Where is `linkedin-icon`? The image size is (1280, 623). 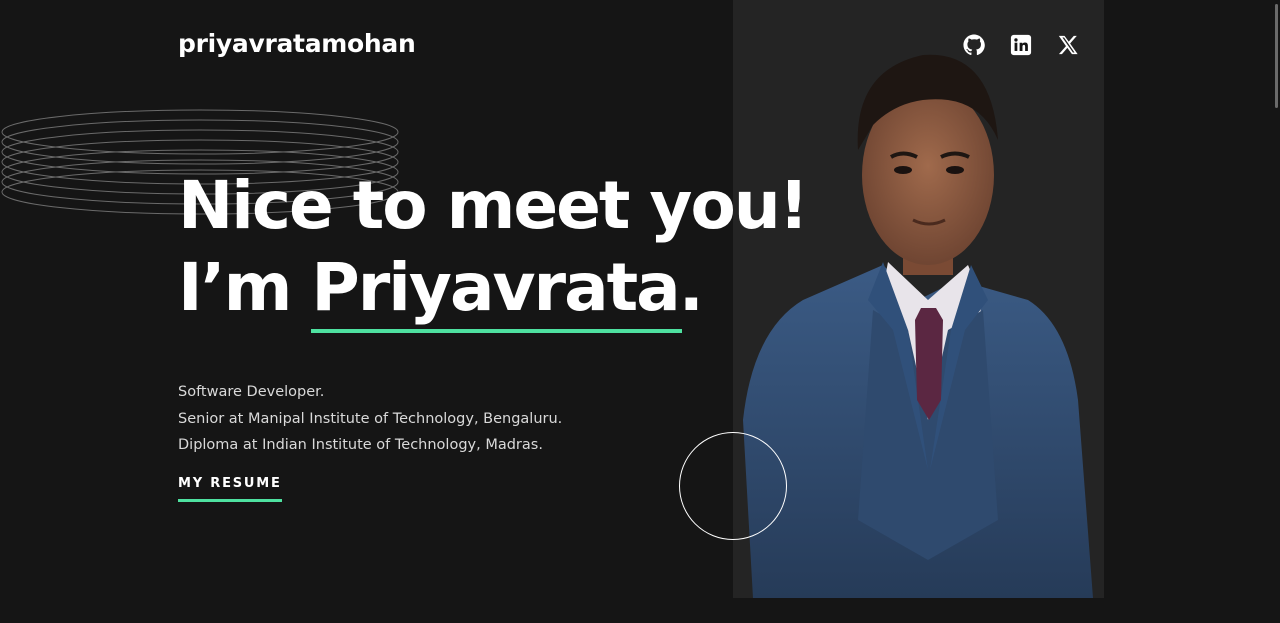 linkedin-icon is located at coordinates (1021, 45).